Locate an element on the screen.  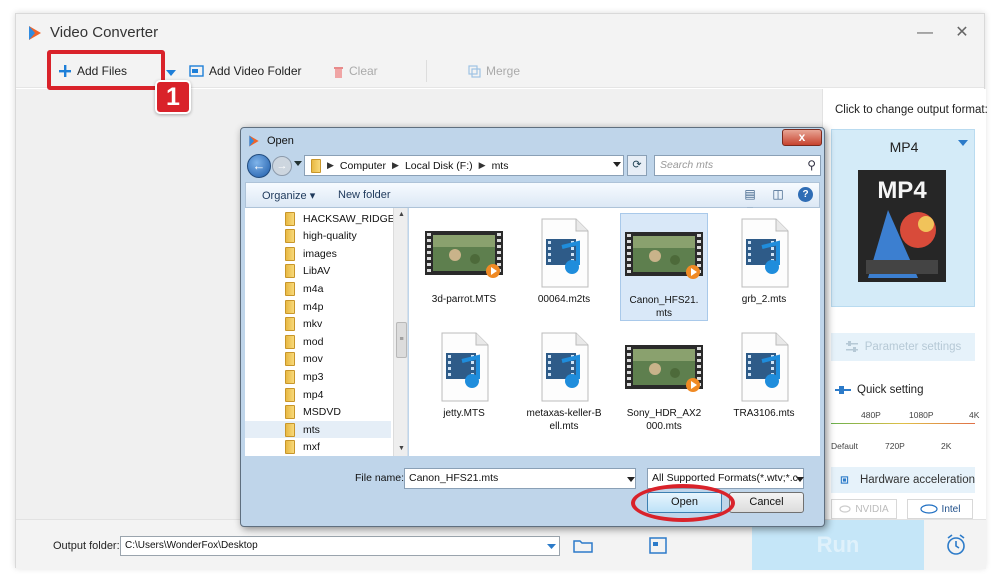
help-icon: ? is located at coordinates (805, 194).